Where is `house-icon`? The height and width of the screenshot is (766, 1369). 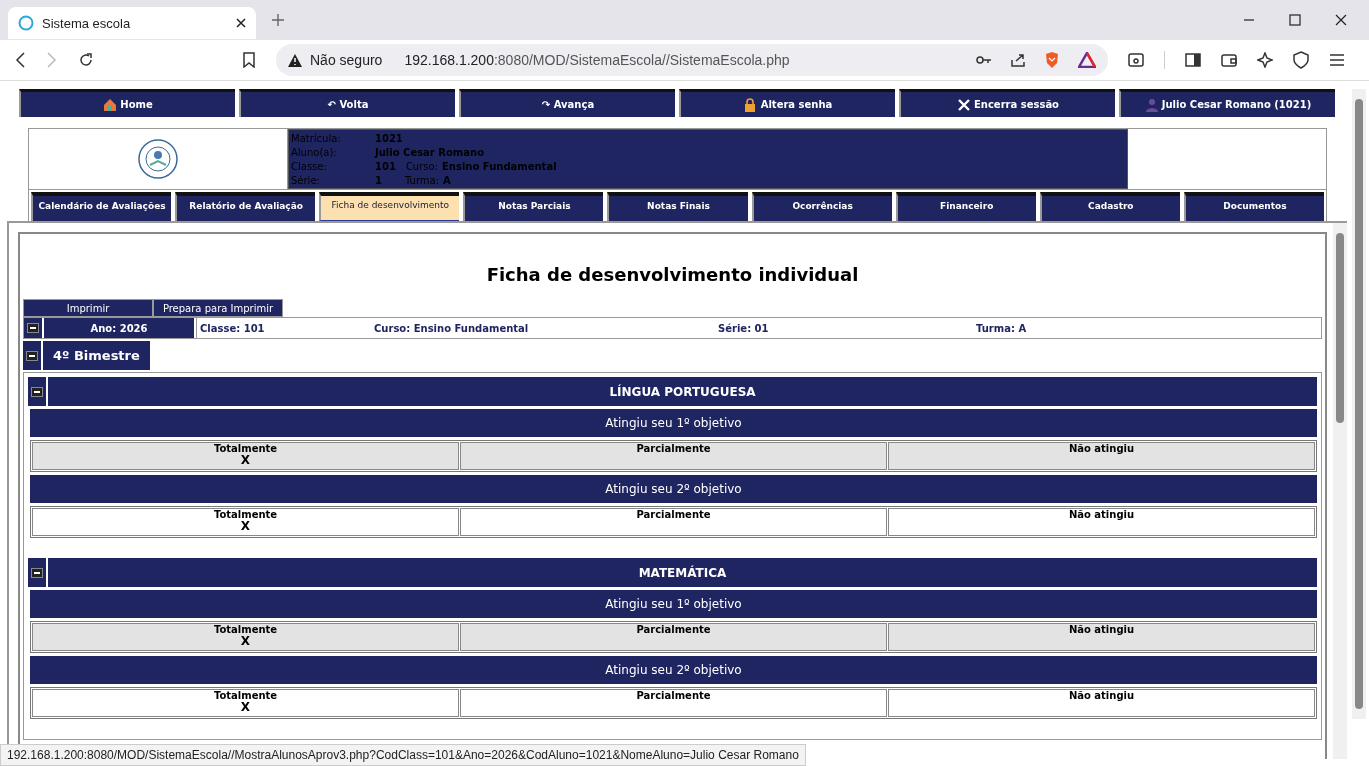 house-icon is located at coordinates (110, 104).